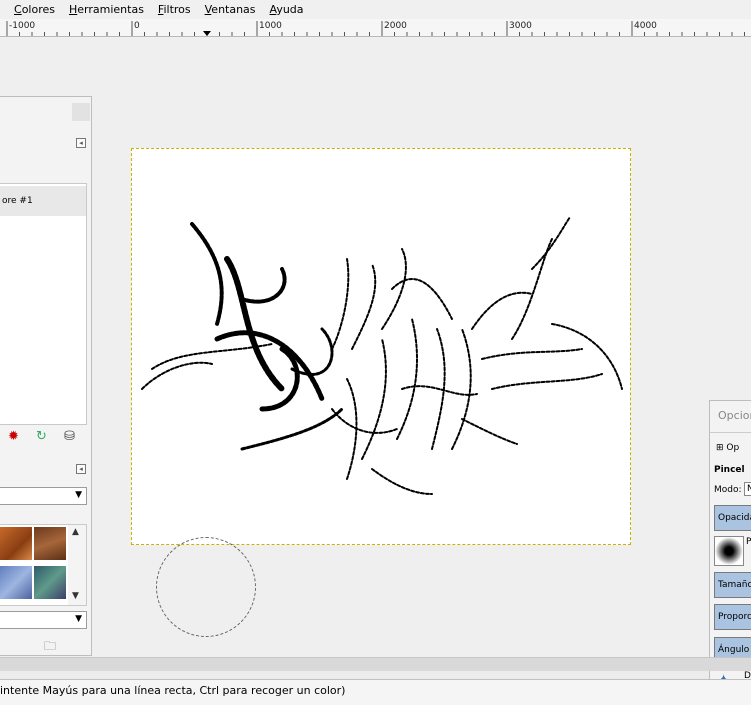 The image size is (751, 705). I want to click on ruler-label: 0, so click(137, 26).